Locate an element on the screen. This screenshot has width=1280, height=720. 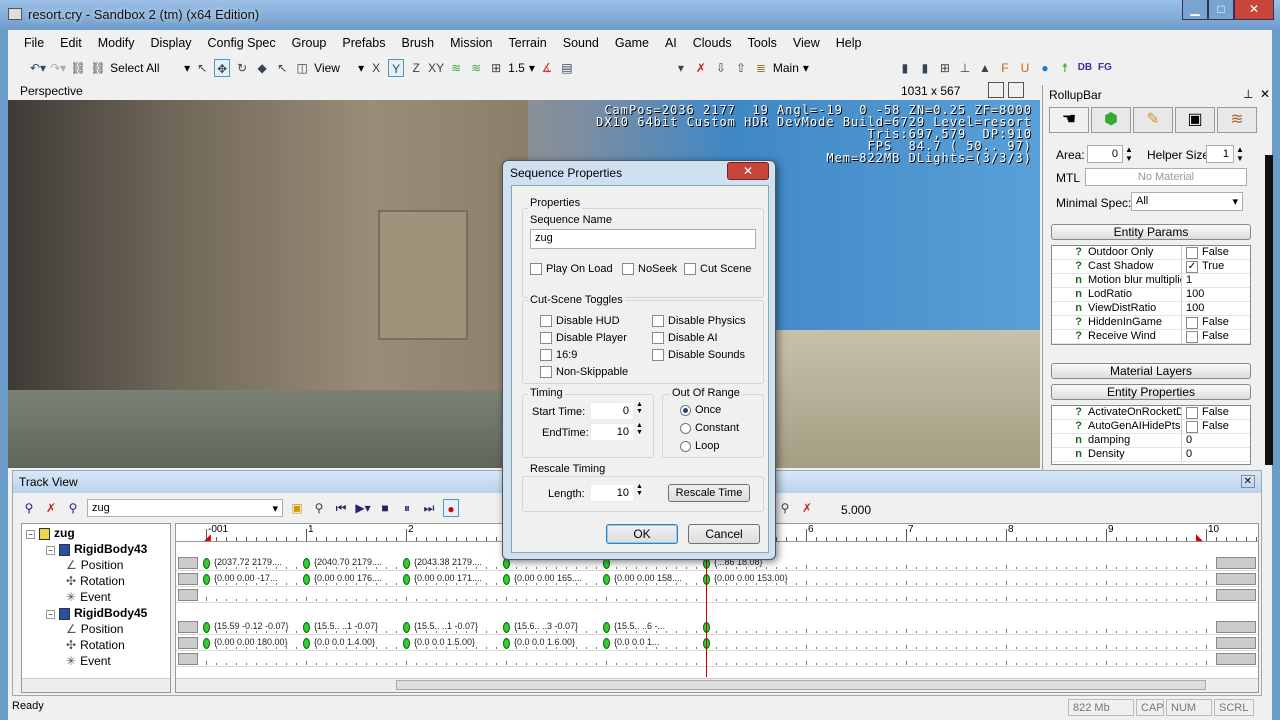
add-key-icon: ⚲ is located at coordinates (785, 508).